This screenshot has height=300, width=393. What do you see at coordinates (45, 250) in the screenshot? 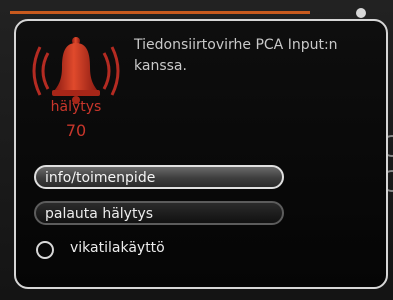
I see `radio-button` at bounding box center [45, 250].